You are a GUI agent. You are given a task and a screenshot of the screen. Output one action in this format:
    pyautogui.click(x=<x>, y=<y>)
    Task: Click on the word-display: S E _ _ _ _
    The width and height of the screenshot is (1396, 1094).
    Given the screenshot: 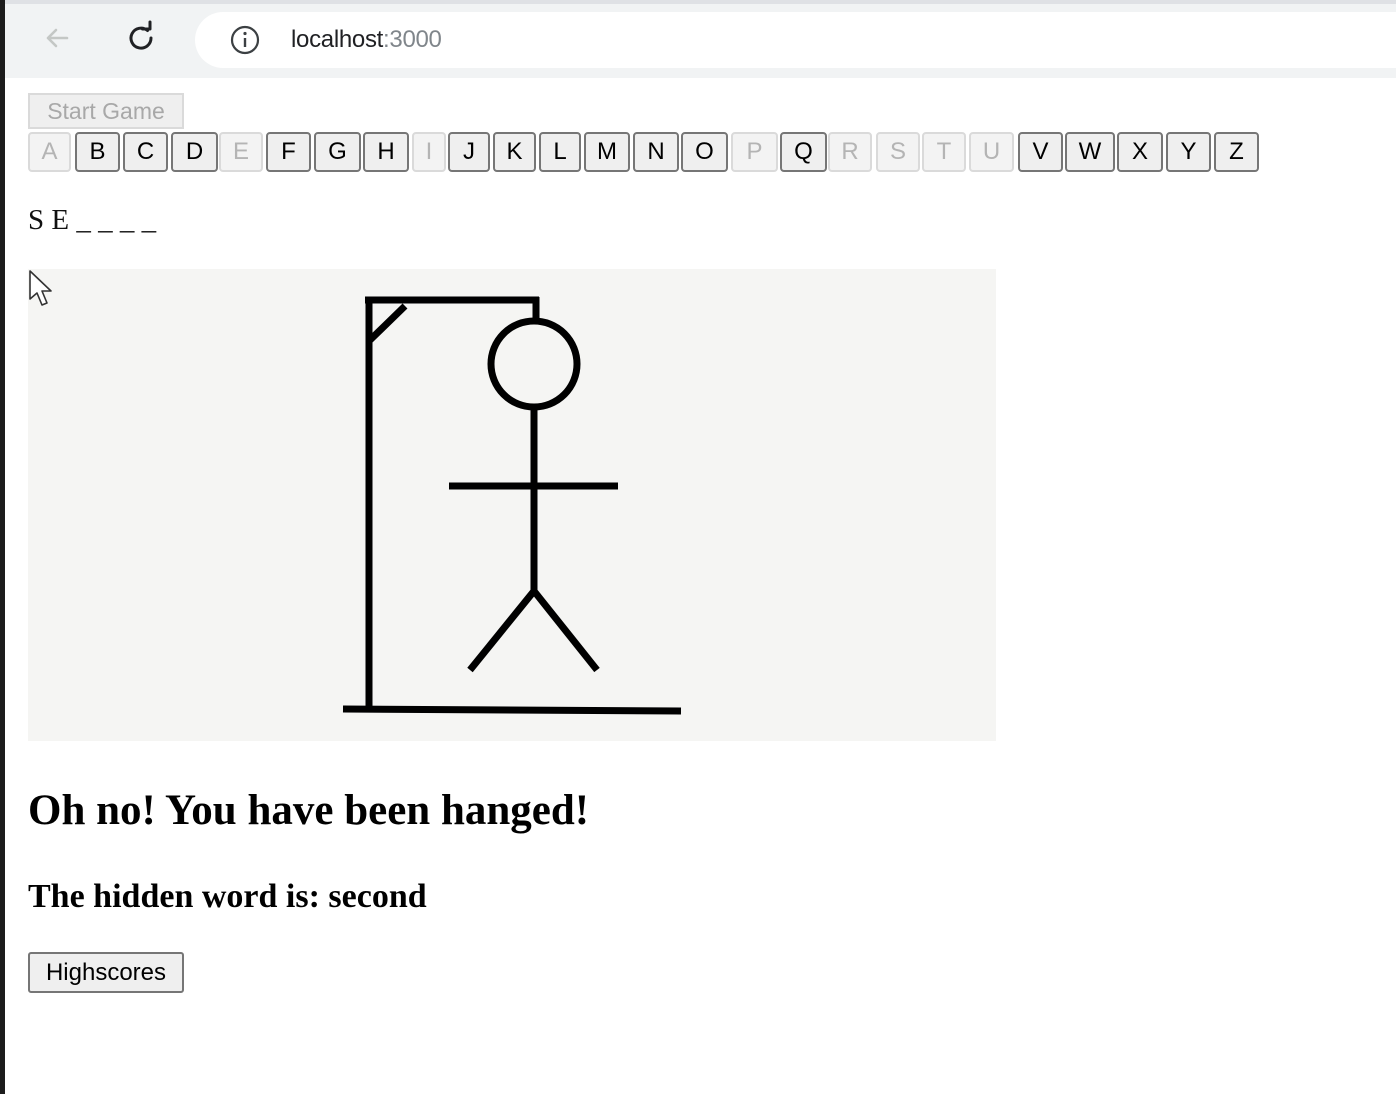 What is the action you would take?
    pyautogui.click(x=92, y=220)
    